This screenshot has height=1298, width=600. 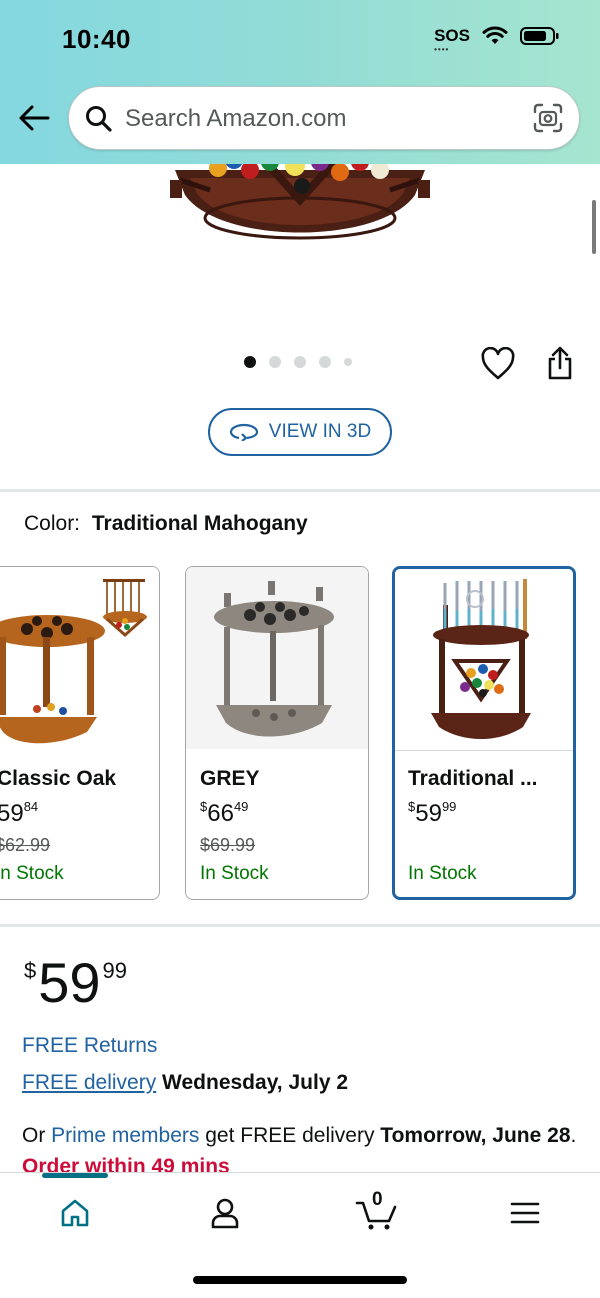 What do you see at coordinates (89, 1046) in the screenshot?
I see `free-returns-link: FREE Returns` at bounding box center [89, 1046].